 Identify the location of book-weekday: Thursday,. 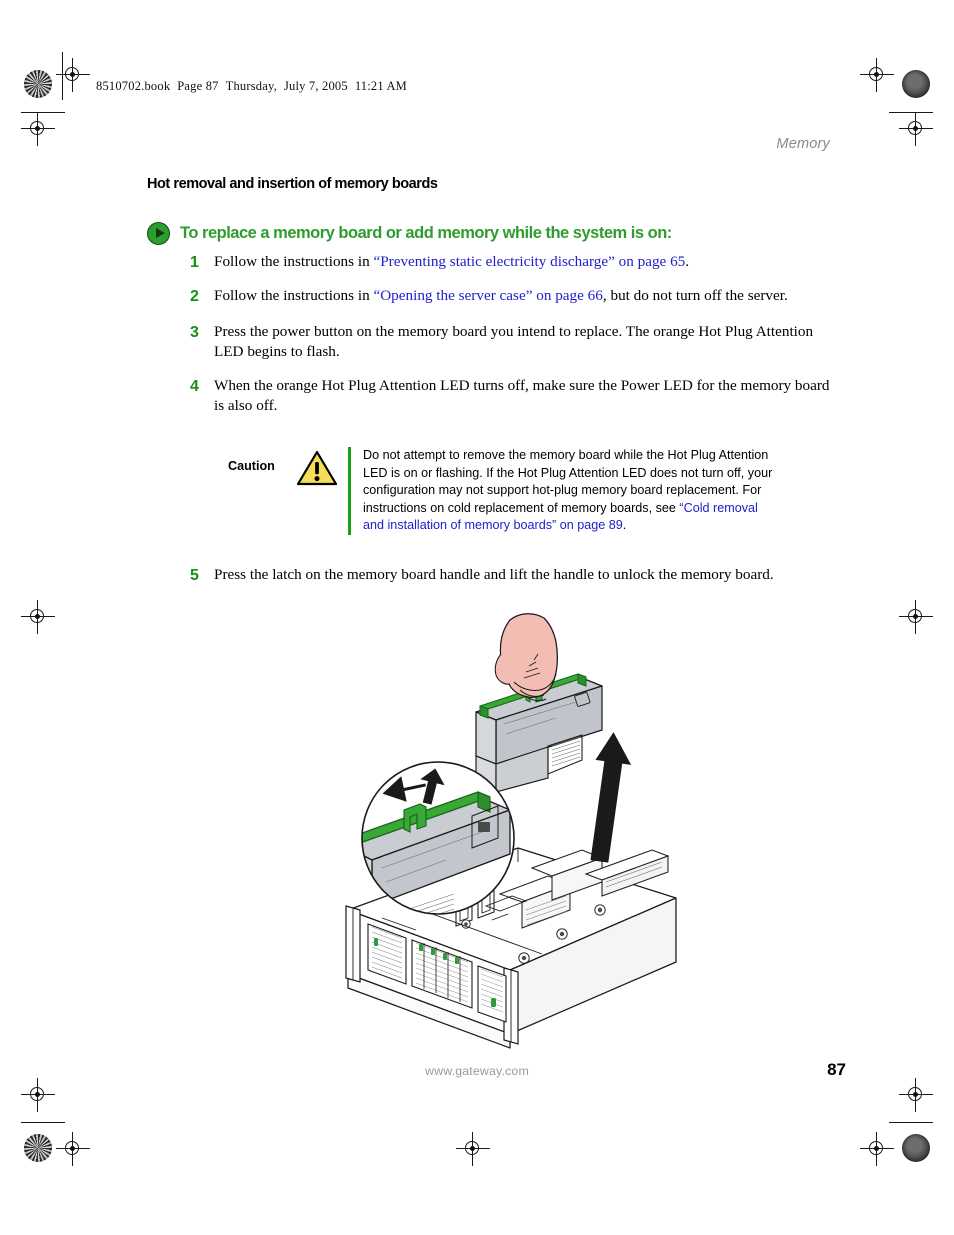
(251, 86).